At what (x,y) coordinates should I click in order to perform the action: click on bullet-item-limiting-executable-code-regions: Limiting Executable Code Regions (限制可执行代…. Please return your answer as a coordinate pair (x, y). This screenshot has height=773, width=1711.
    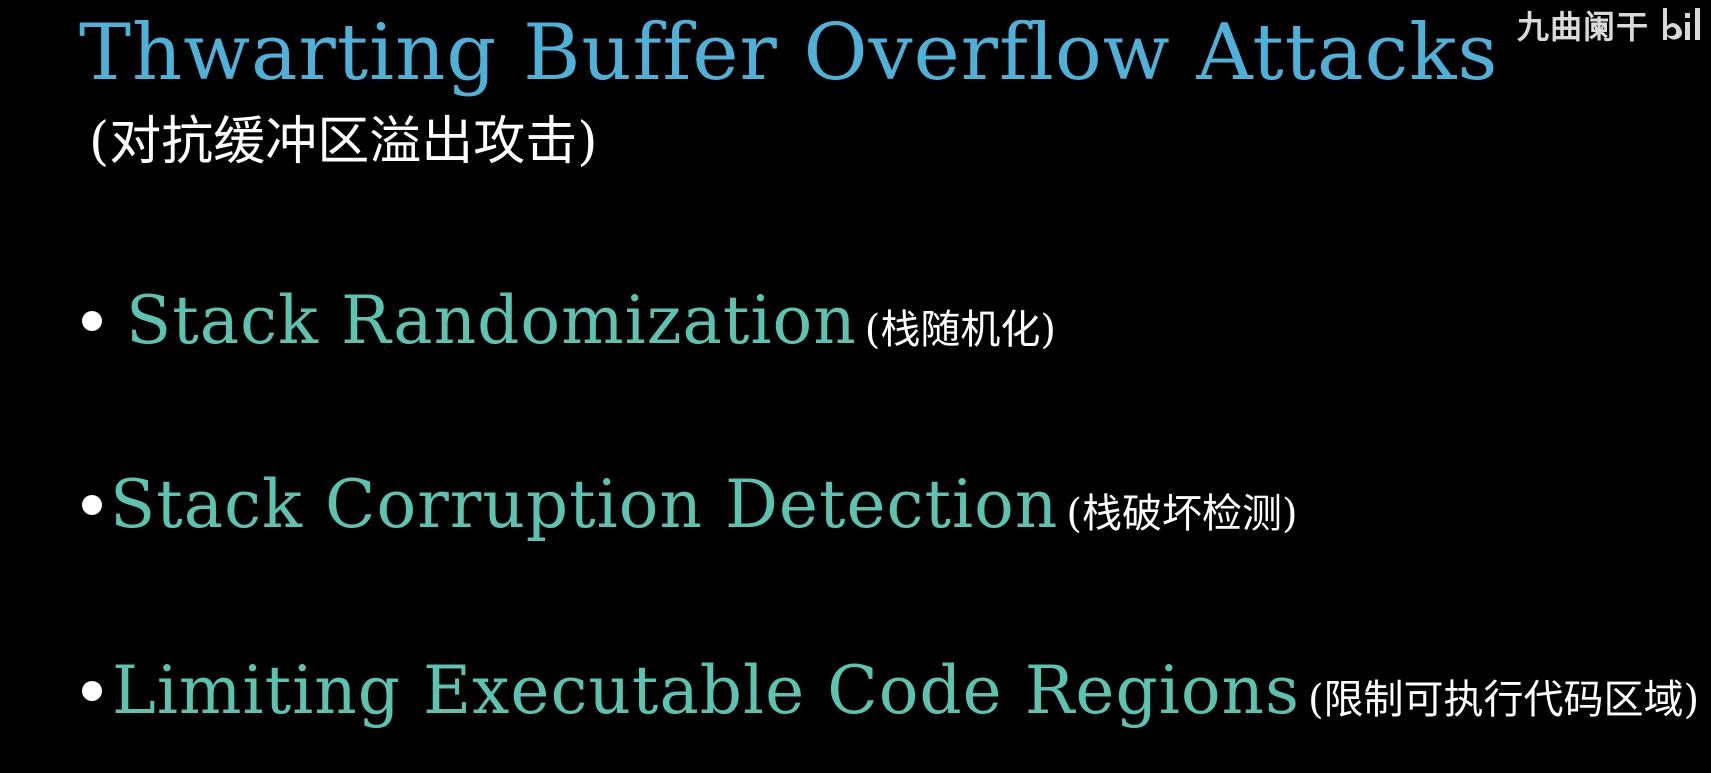
    Looking at the image, I should click on (890, 691).